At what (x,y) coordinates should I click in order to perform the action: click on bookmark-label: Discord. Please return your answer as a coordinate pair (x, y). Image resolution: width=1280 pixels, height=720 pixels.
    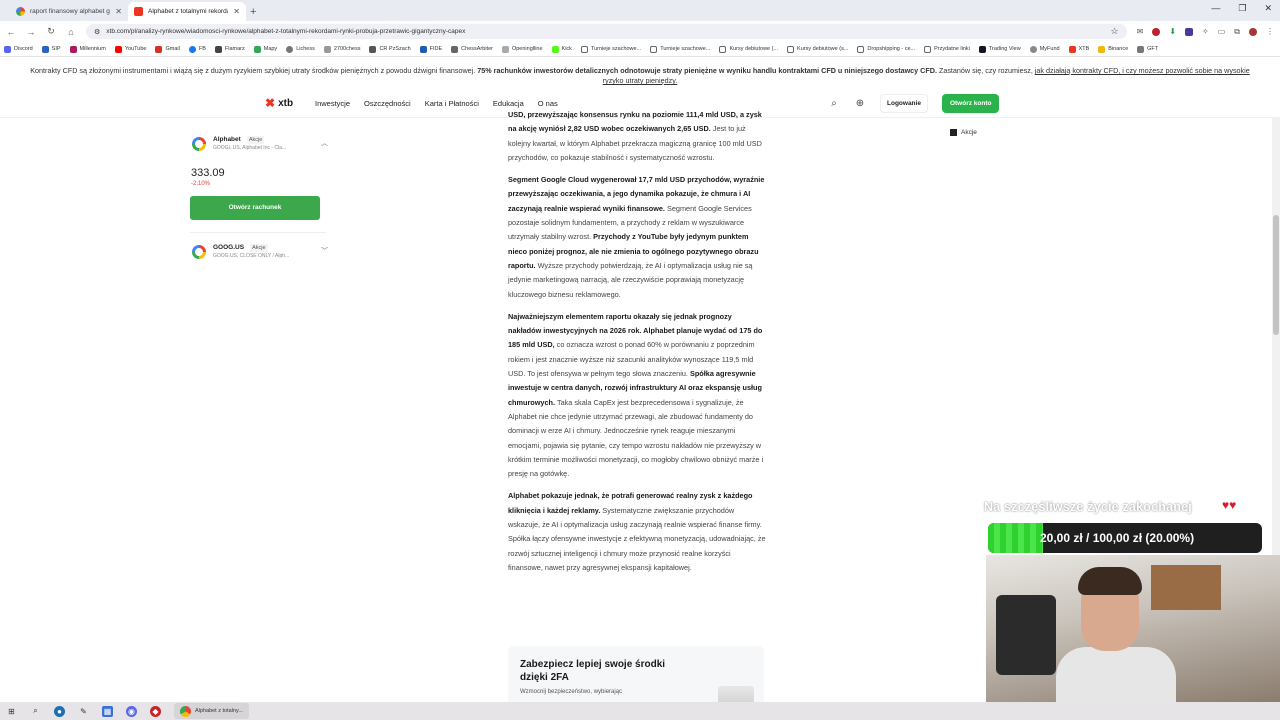
    Looking at the image, I should click on (23, 49).